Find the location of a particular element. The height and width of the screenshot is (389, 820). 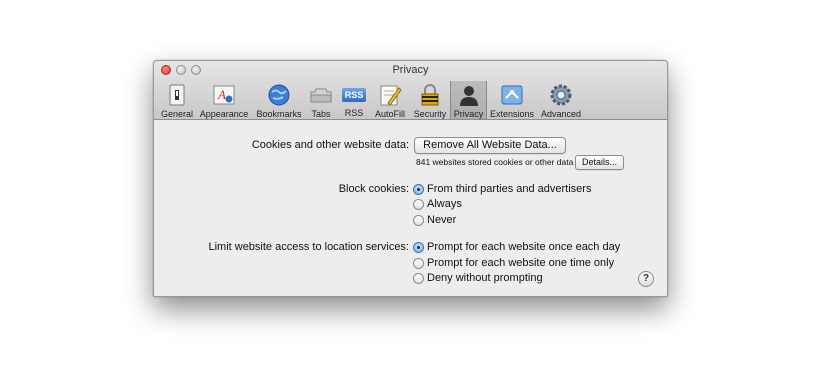

tab-bookmarks: Bookmarks is located at coordinates (279, 100).